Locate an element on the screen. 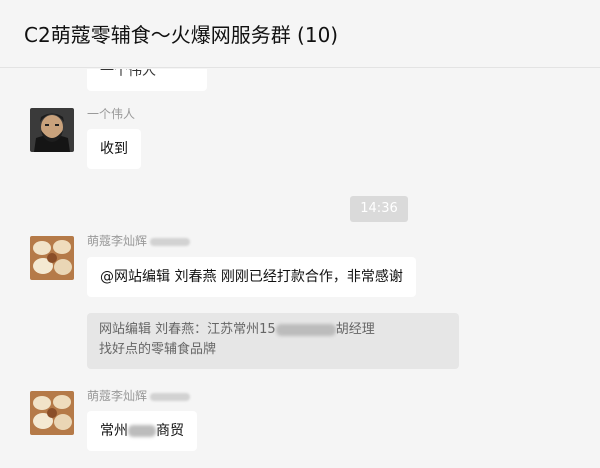 This screenshot has height=468, width=600. chat-title: C2萌蔻零辅食～火爆网服务群 (10) is located at coordinates (181, 35).